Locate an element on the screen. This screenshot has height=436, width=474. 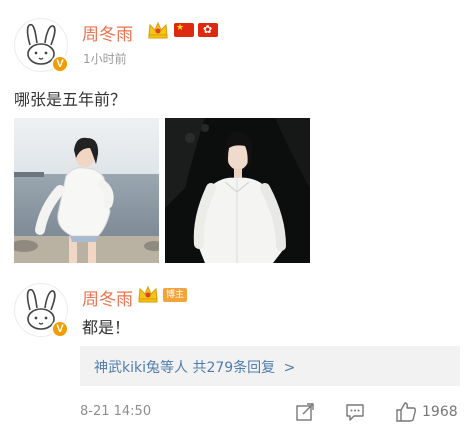
like-icon is located at coordinates (406, 412).